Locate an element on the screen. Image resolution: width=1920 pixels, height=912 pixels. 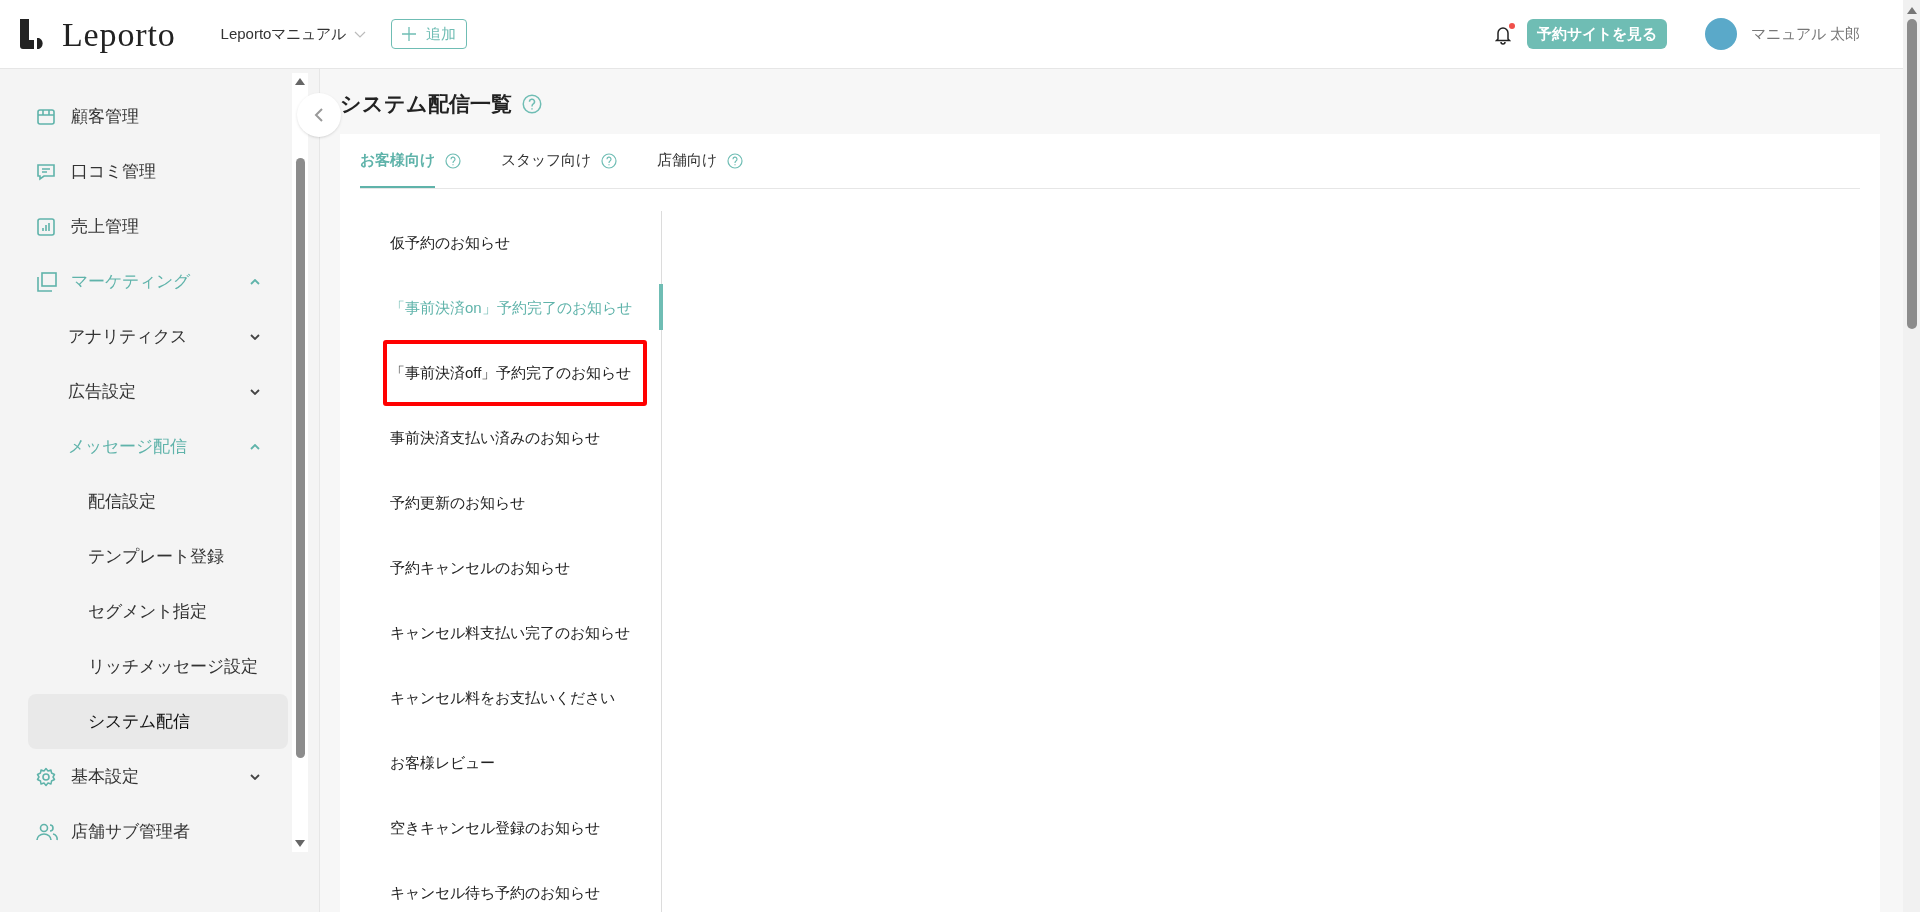
sidebar-item: 配信設定 is located at coordinates (158, 501).